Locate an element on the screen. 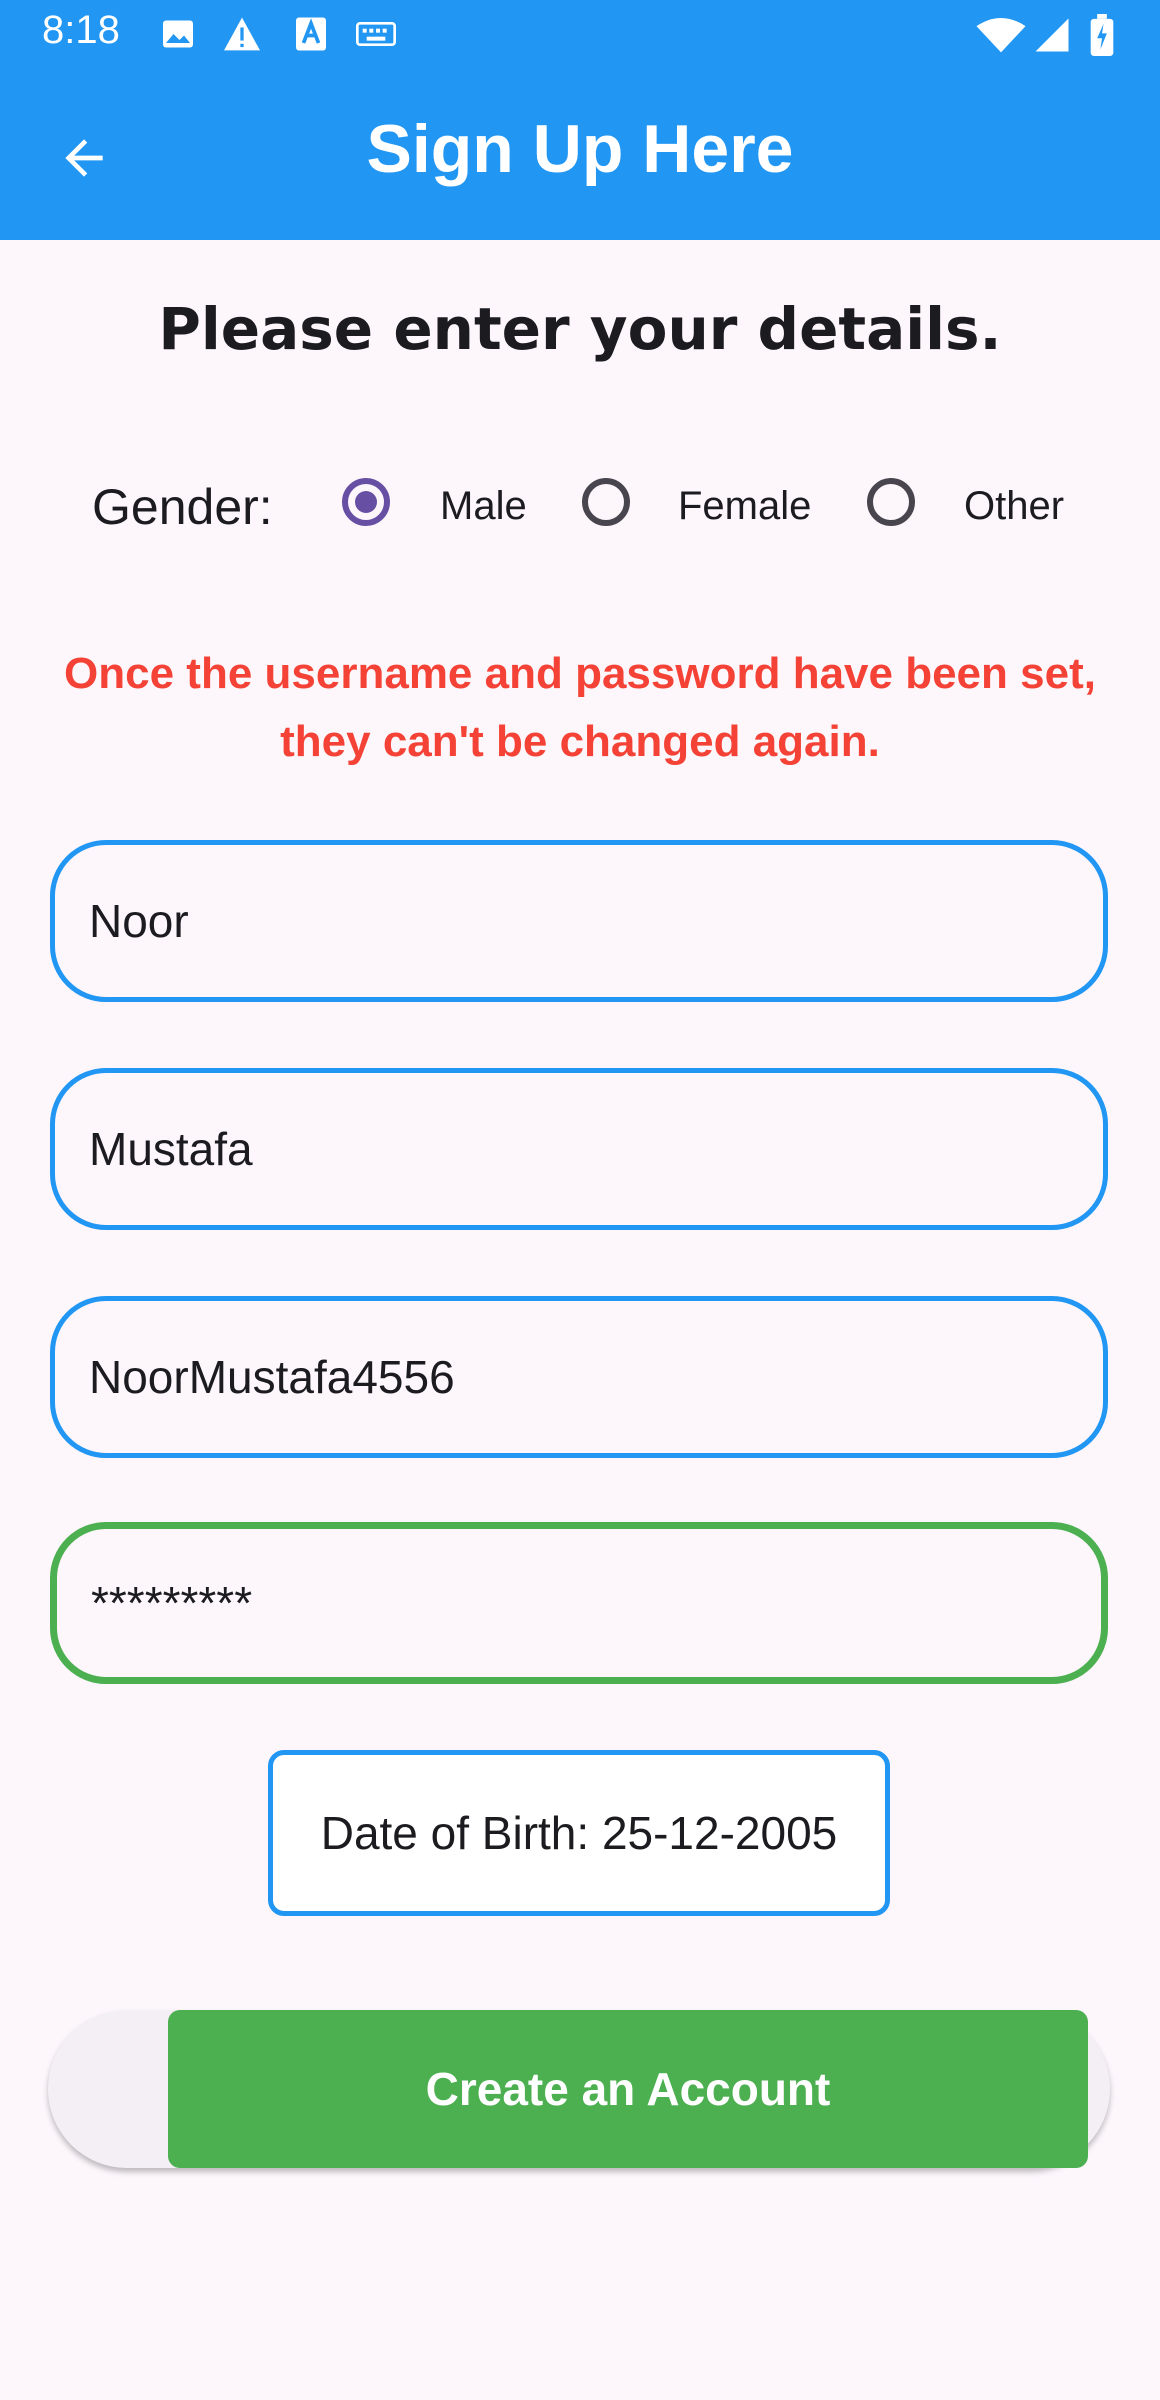  last-name-field: Mustafa is located at coordinates (579, 1149).